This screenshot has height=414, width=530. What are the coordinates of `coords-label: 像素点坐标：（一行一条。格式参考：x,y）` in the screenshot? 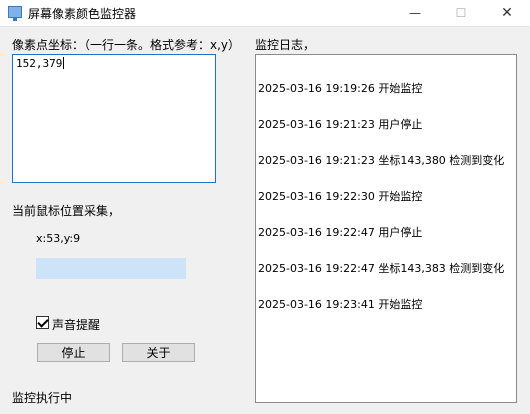 It's located at (126, 45).